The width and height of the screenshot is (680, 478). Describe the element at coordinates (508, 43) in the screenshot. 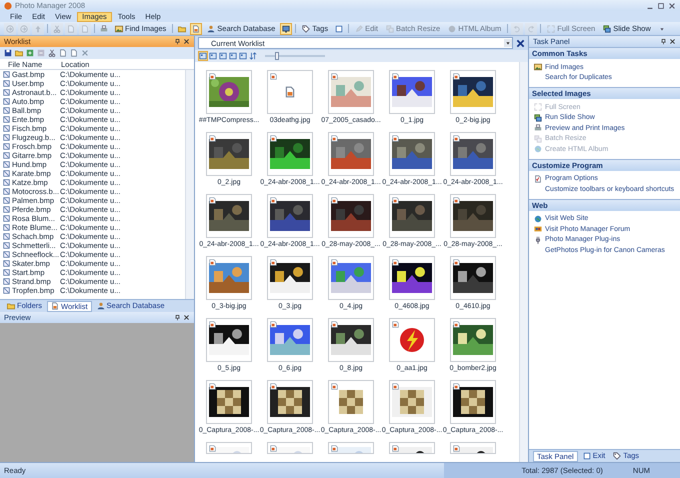

I see `dropdown-arrow-icon` at that location.